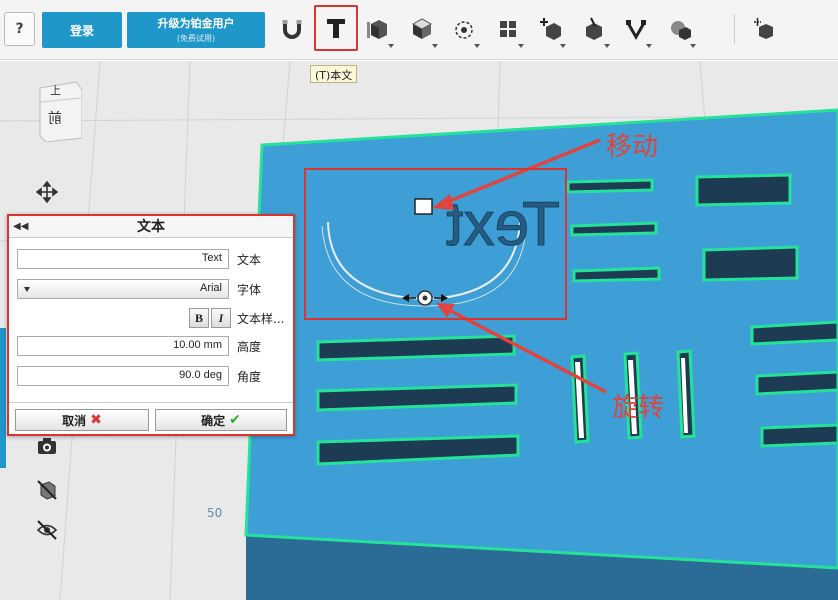  Describe the element at coordinates (210, 288) in the screenshot. I see `font-select-value: Arial` at that location.